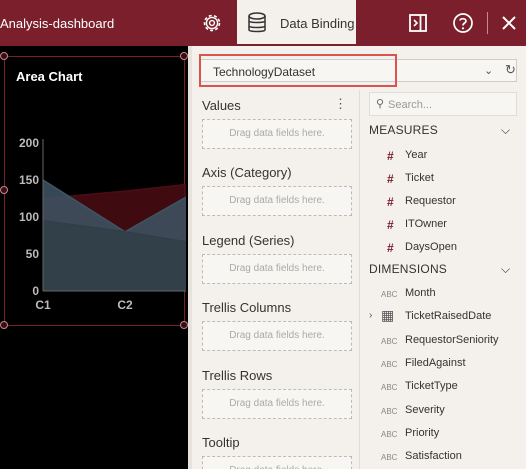 This screenshot has height=469, width=526. I want to click on close-icon, so click(509, 23).